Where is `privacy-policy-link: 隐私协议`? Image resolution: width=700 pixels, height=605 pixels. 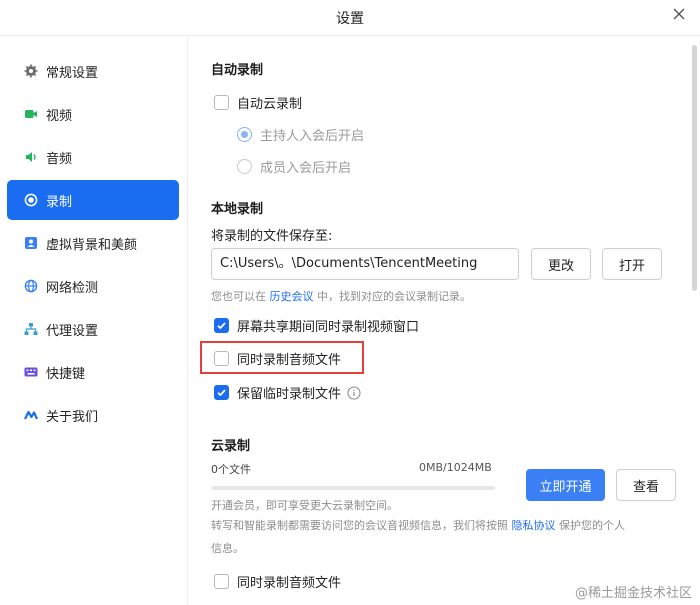 privacy-policy-link: 隐私协议 is located at coordinates (534, 525).